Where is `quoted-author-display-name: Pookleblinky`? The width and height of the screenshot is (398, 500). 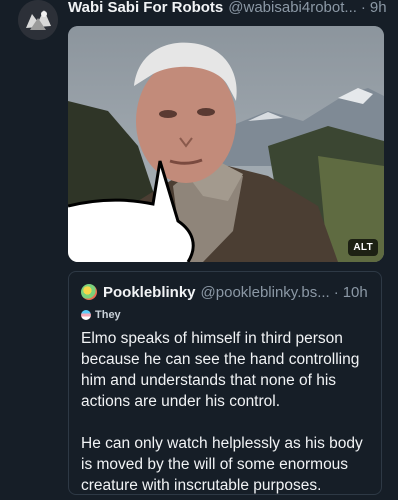
quoted-author-display-name: Pookleblinky is located at coordinates (149, 292).